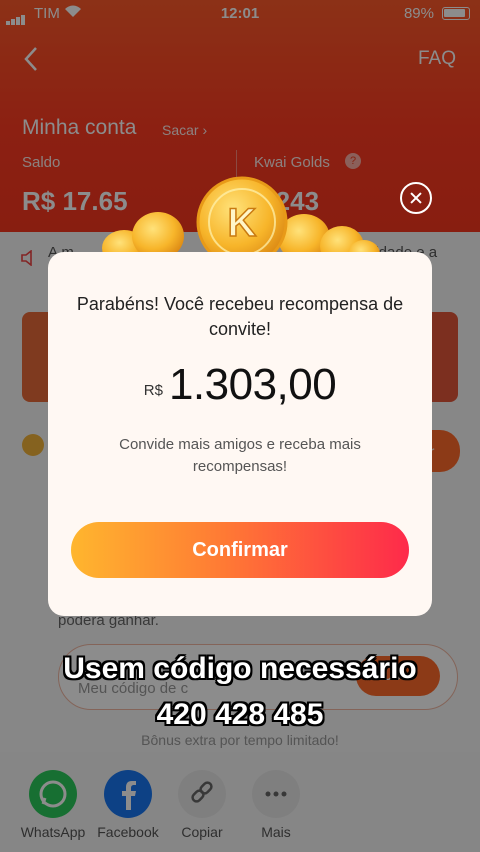  What do you see at coordinates (242, 223) in the screenshot?
I see `svg-text: K` at bounding box center [242, 223].